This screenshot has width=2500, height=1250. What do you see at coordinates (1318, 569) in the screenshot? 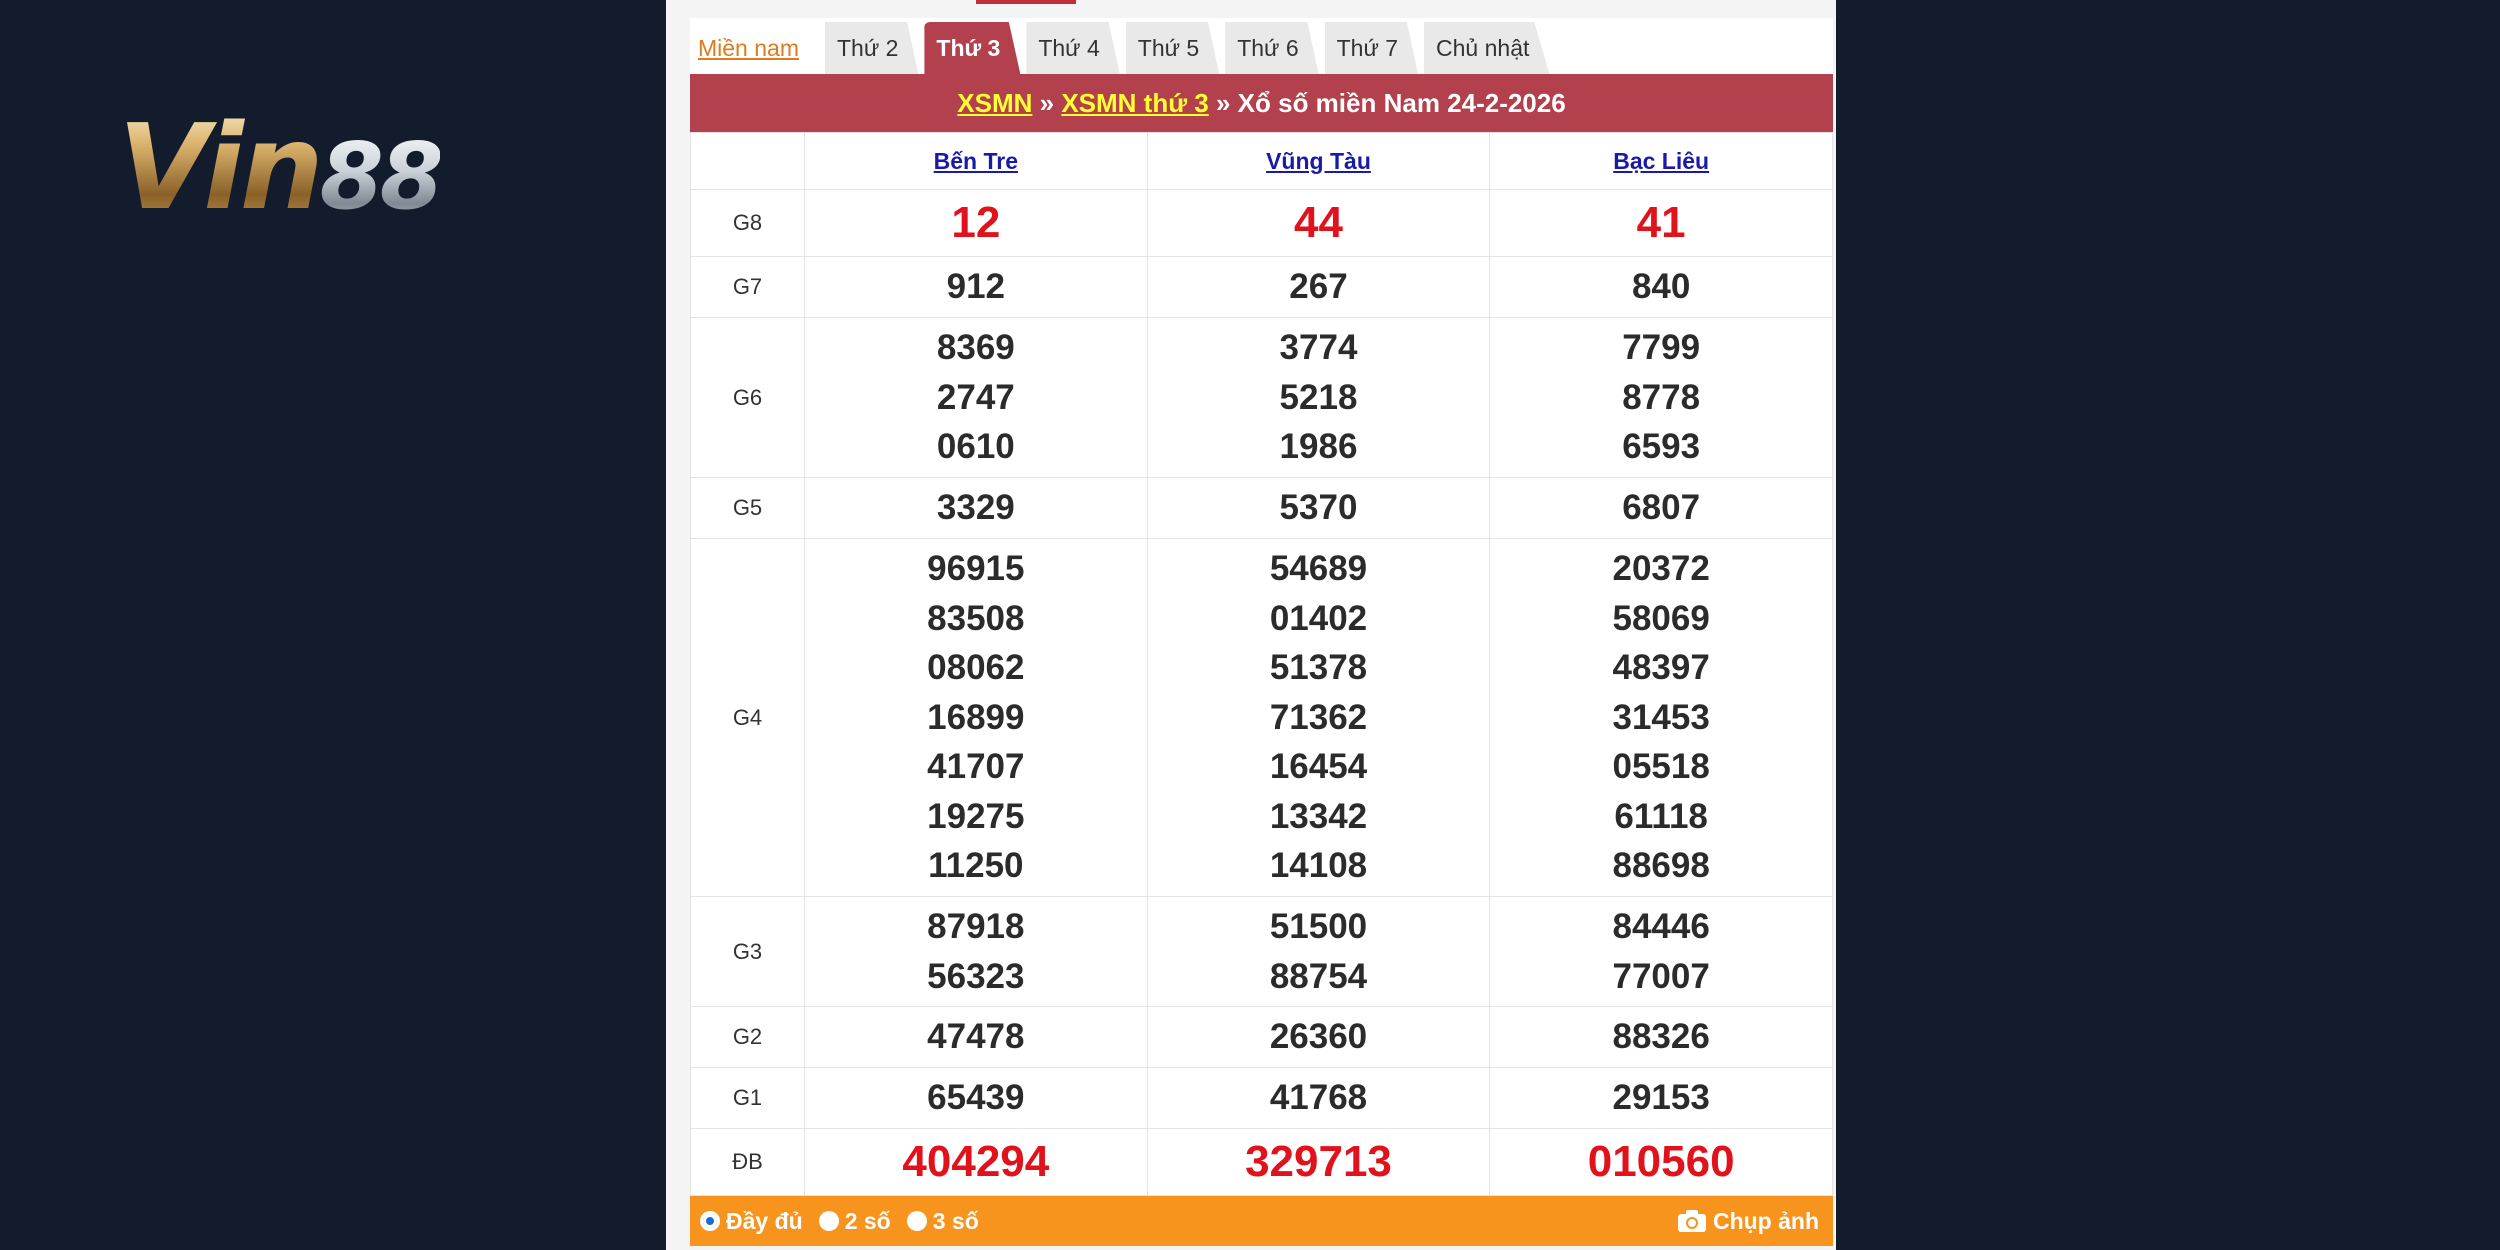
I see `prize-number: 54689` at bounding box center [1318, 569].